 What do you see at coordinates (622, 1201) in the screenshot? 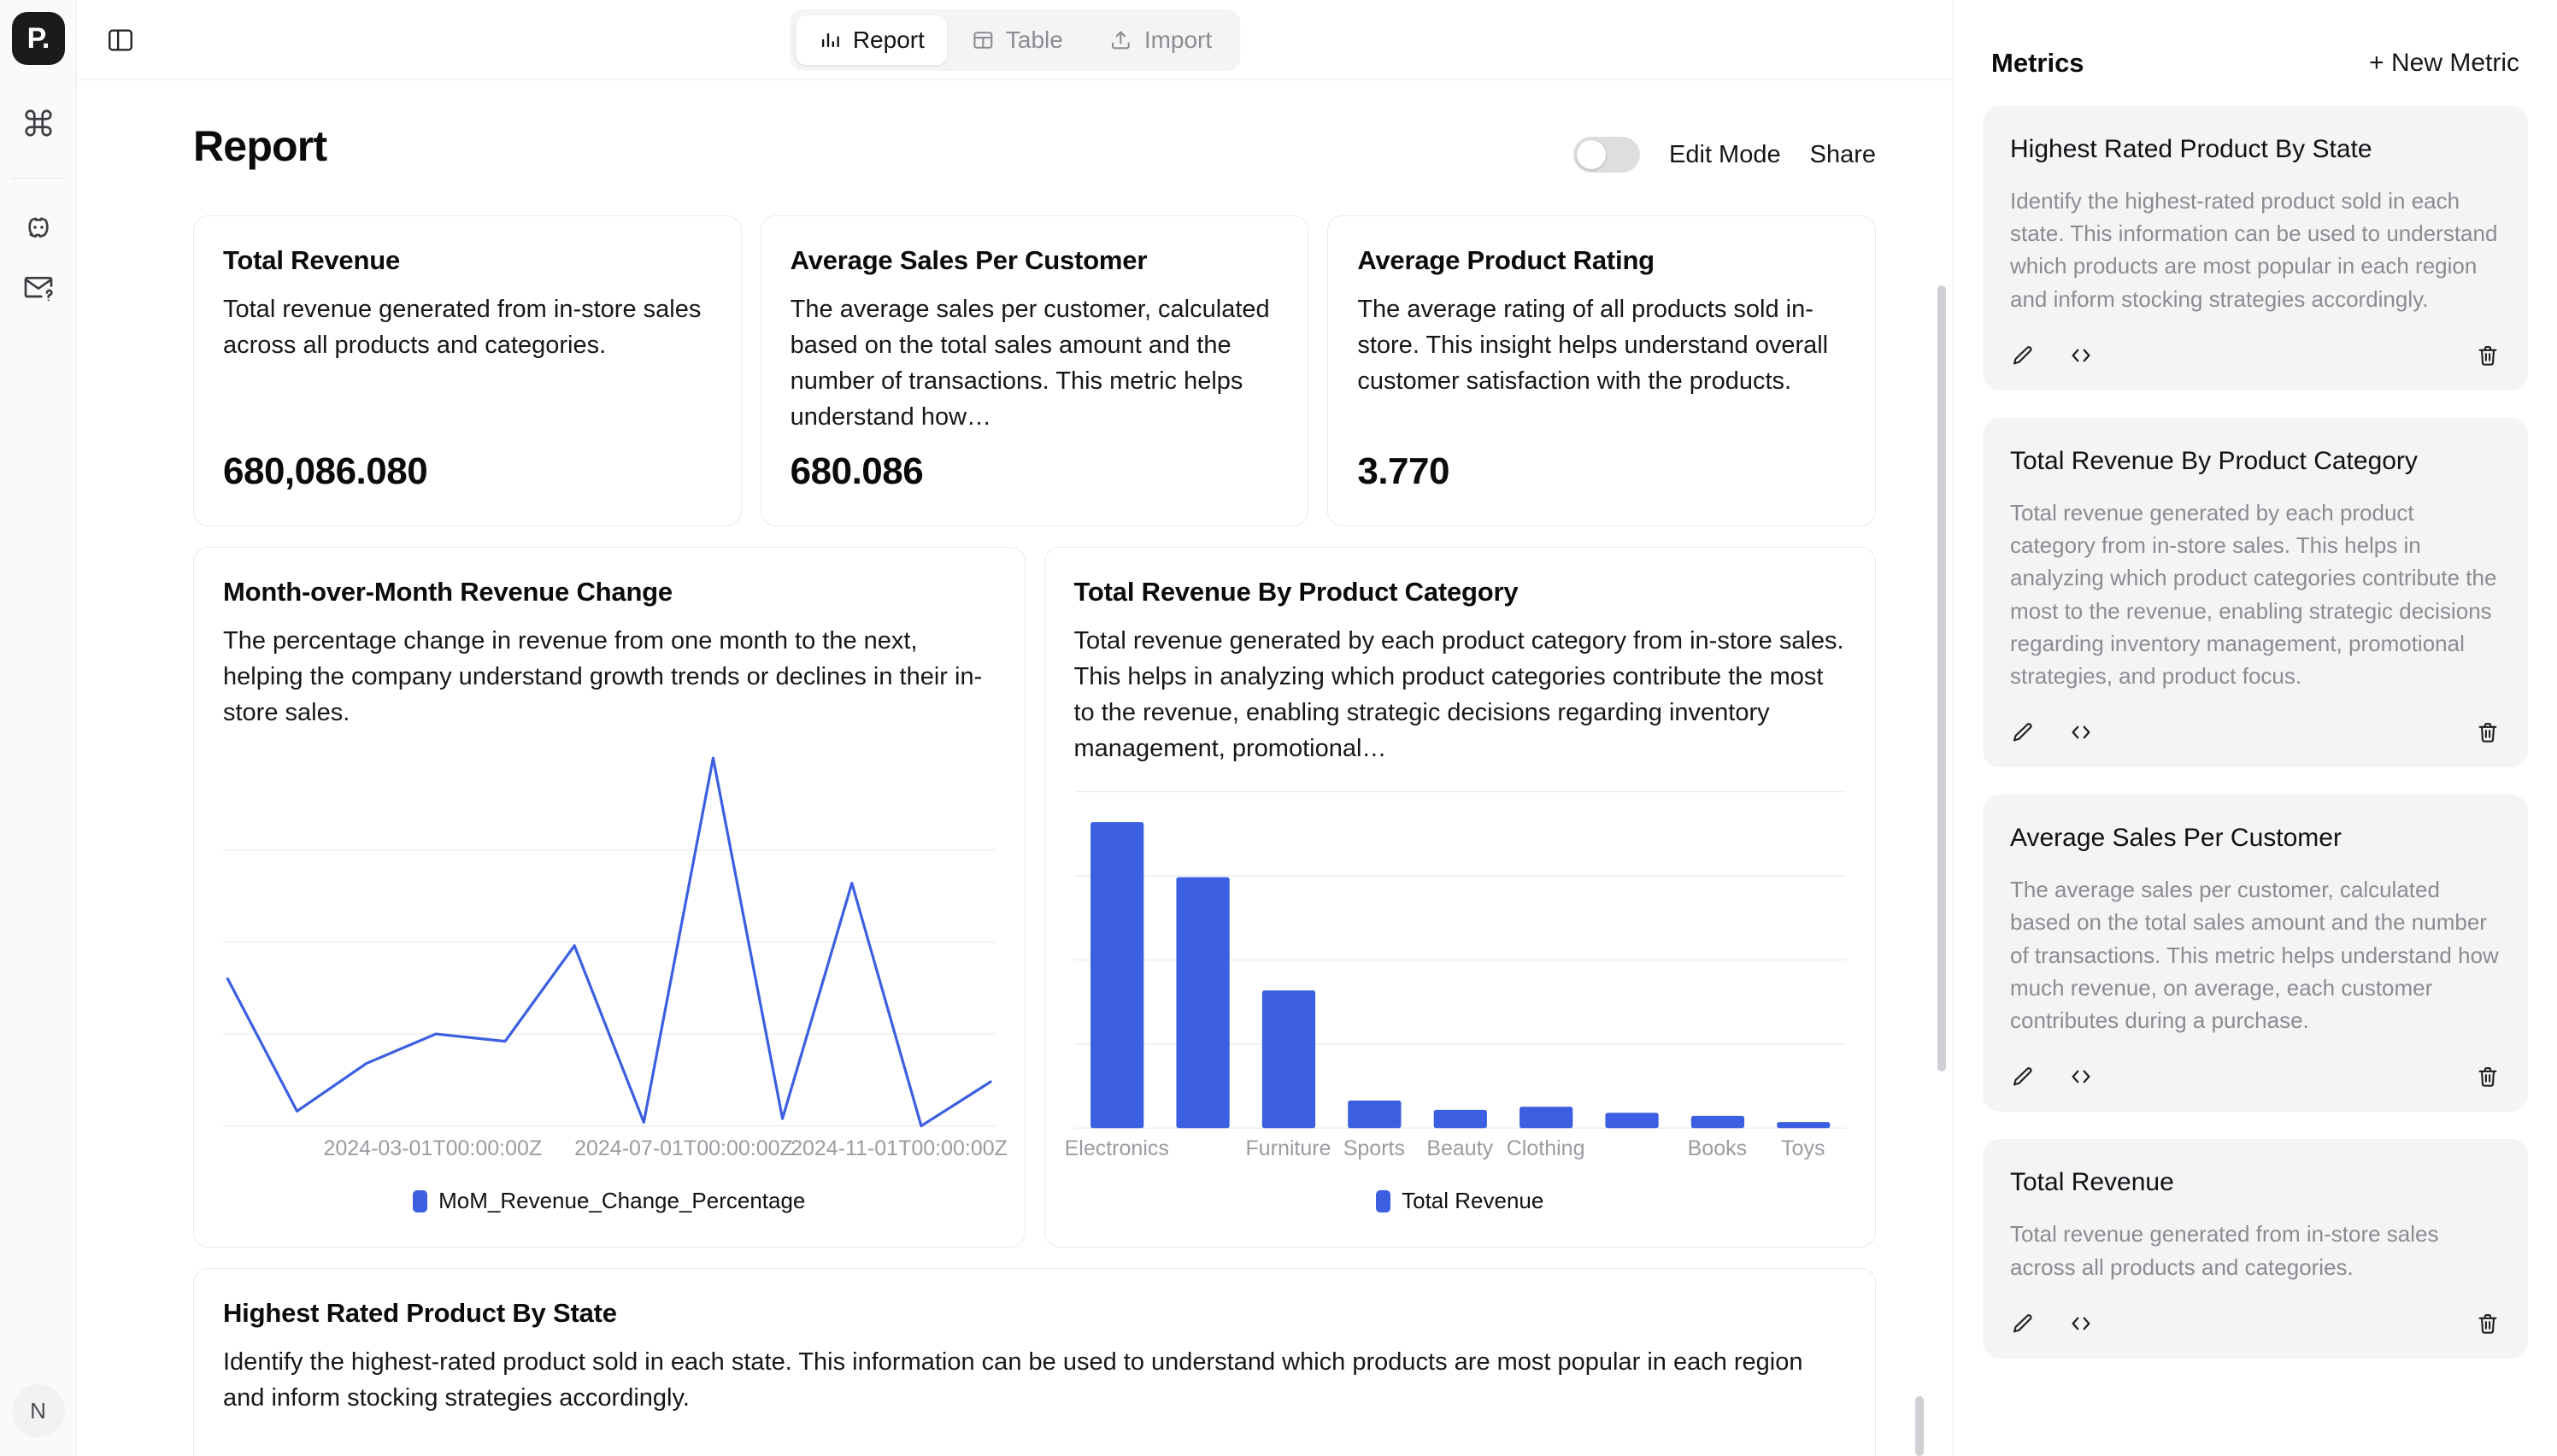
I see `legend-label: MoM_Revenue_Change_Percentage` at bounding box center [622, 1201].